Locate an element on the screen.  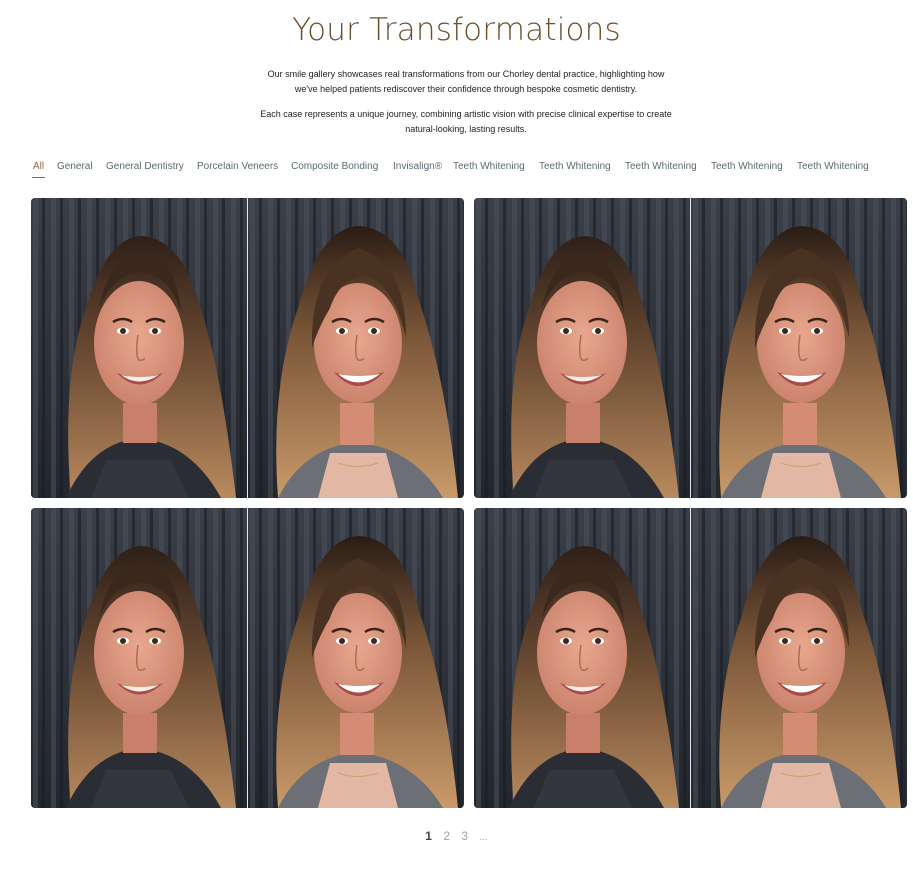
filter-general-dentistry: General Dentistry is located at coordinates (145, 167).